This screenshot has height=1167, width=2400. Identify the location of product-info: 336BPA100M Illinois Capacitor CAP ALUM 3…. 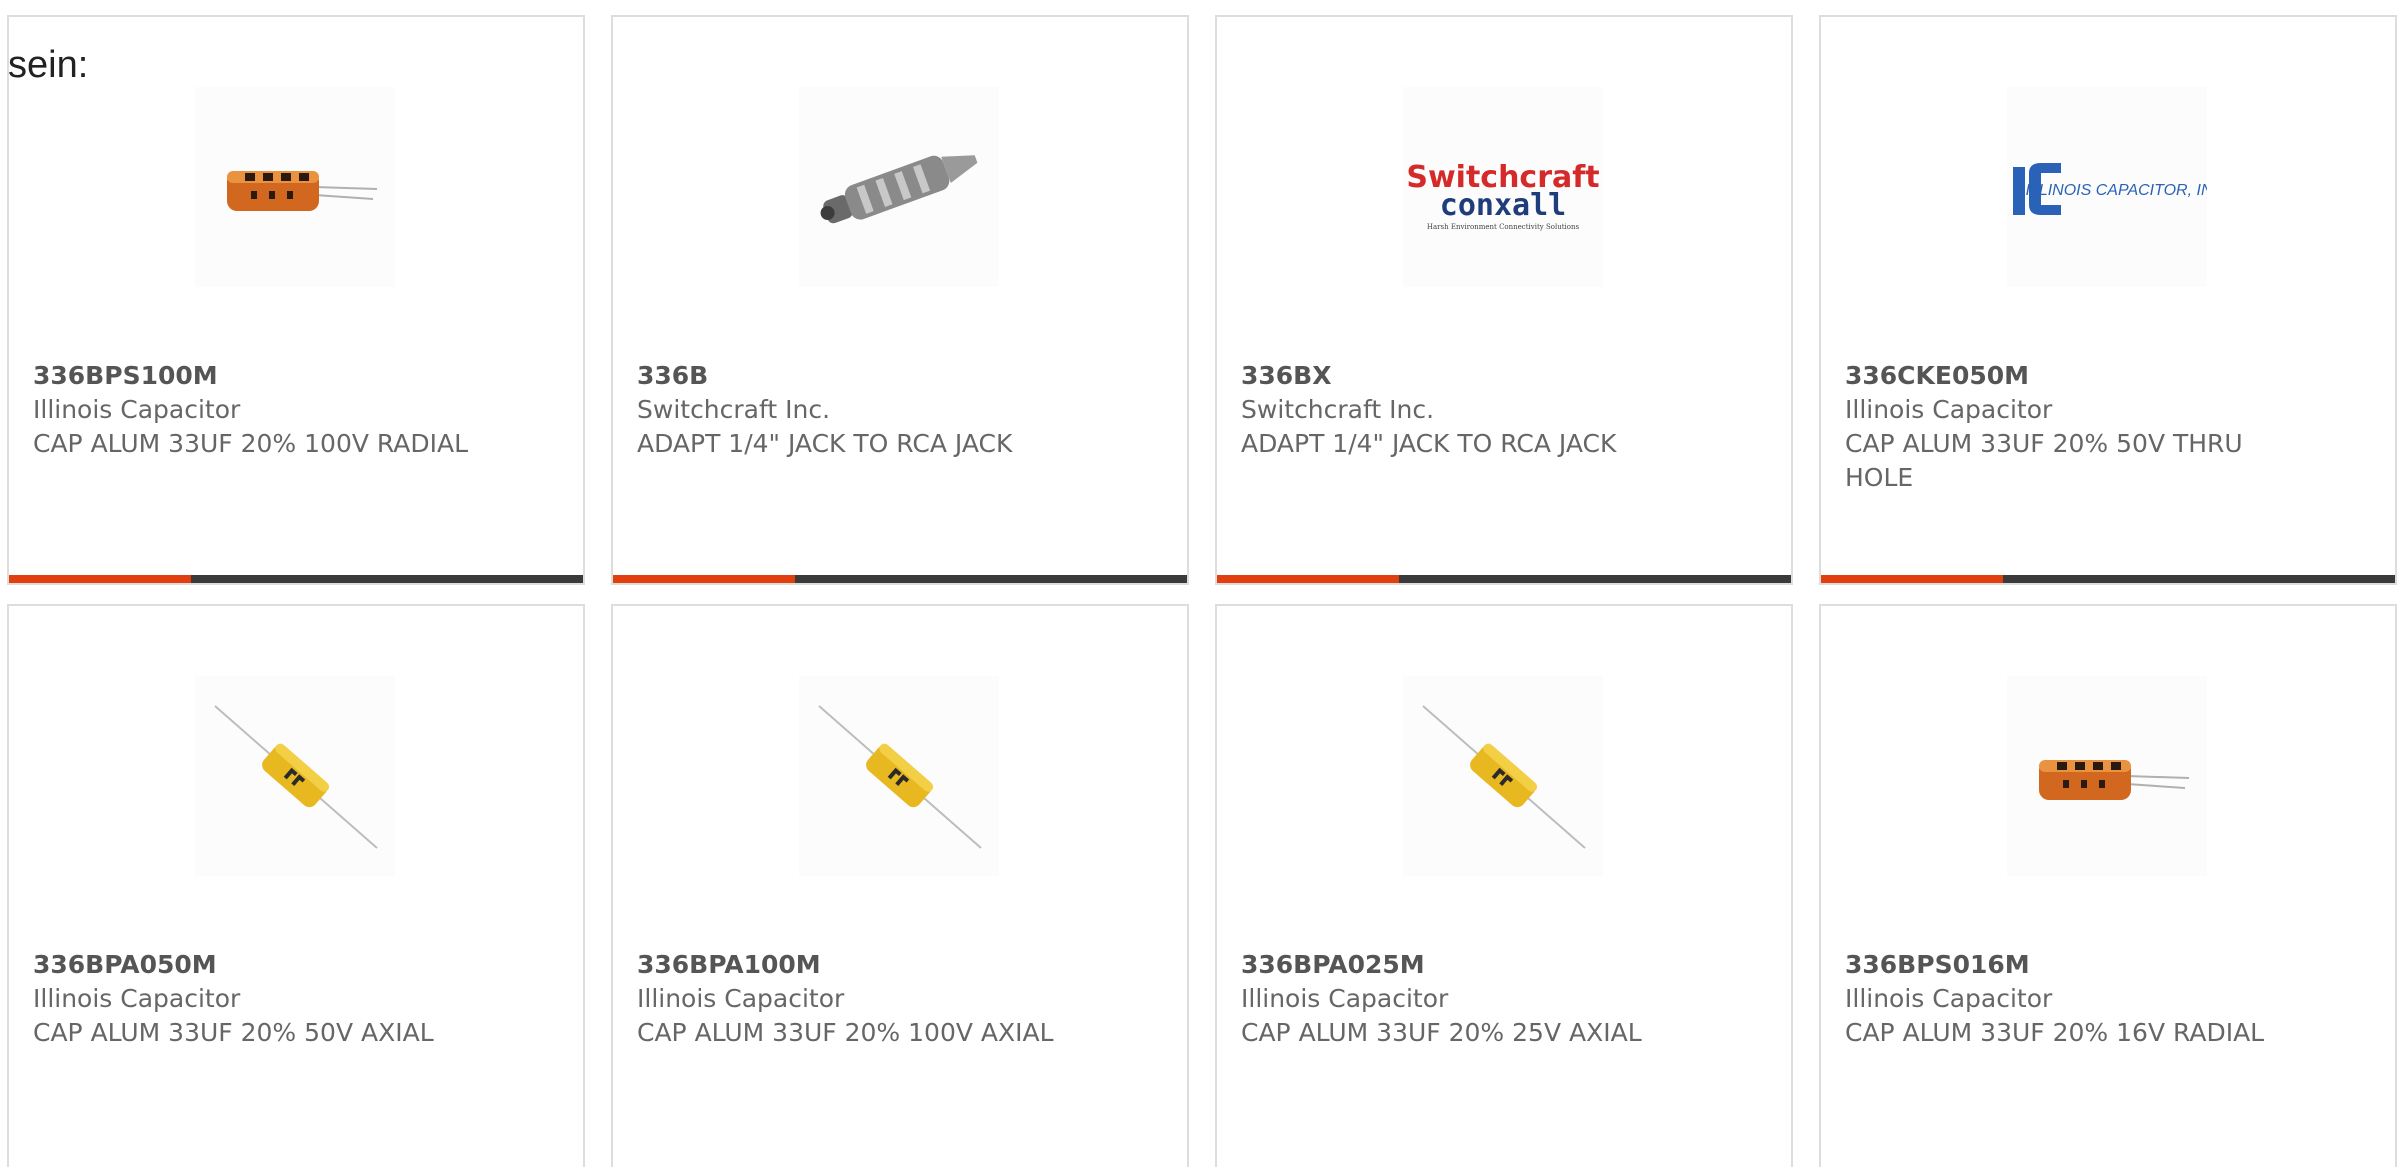
(867, 999).